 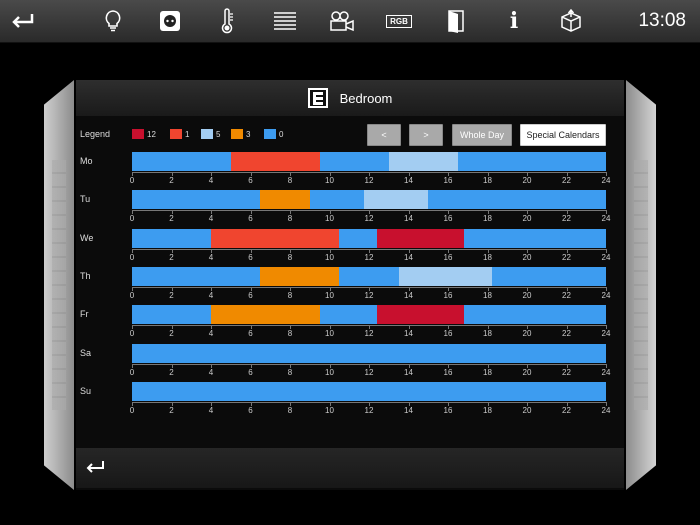 What do you see at coordinates (399, 21) in the screenshot?
I see `rgb-icon: RGB` at bounding box center [399, 21].